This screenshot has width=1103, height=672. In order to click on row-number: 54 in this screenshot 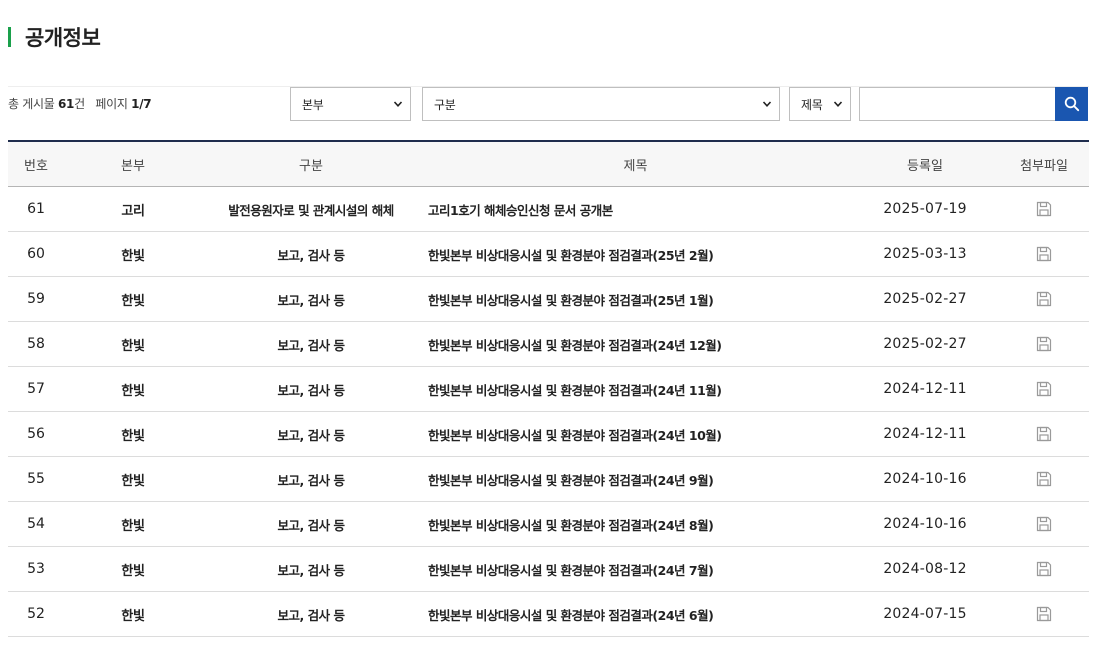, I will do `click(36, 524)`.